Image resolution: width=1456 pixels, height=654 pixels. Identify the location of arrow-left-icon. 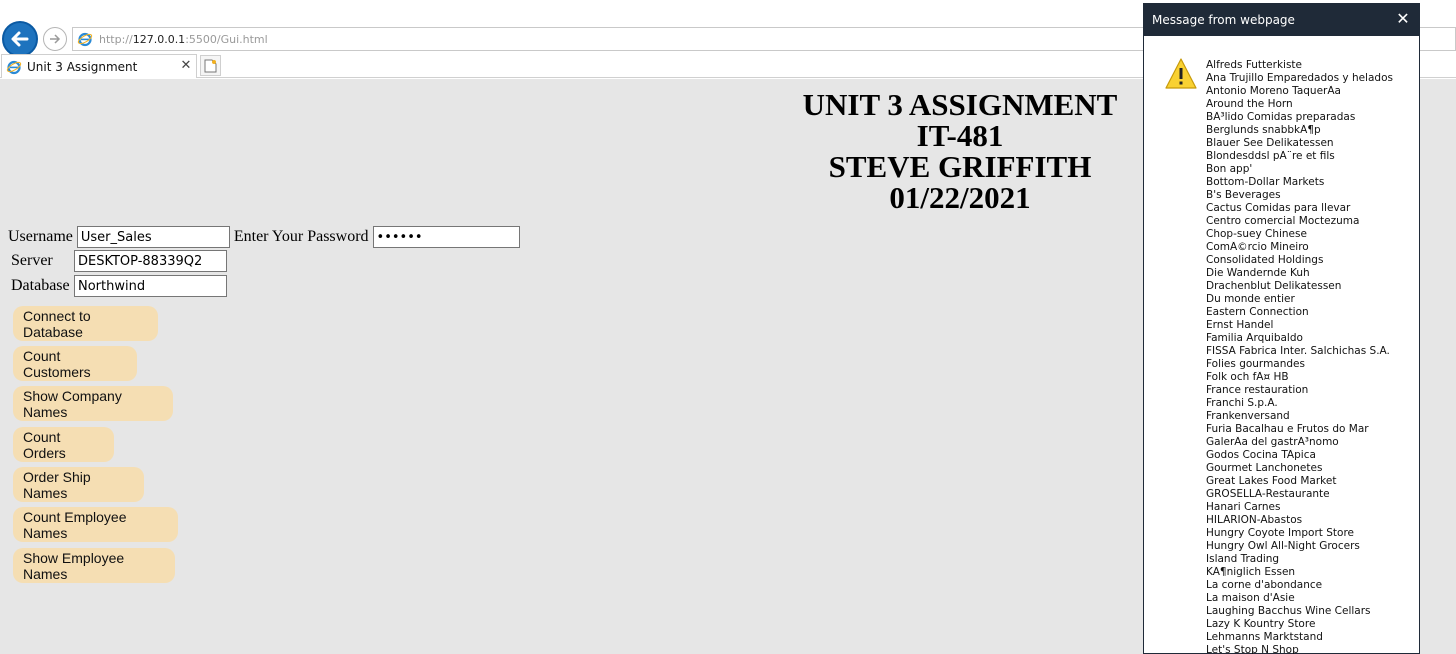
(20, 39).